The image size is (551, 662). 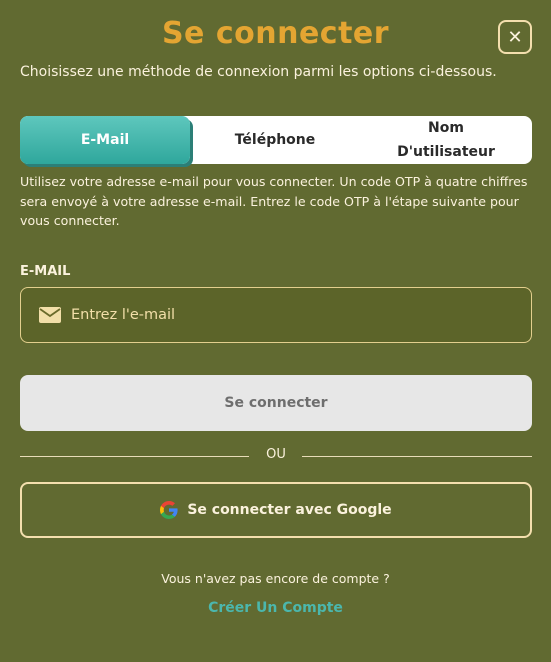 What do you see at coordinates (275, 33) in the screenshot?
I see `modal-title: Se connecter` at bounding box center [275, 33].